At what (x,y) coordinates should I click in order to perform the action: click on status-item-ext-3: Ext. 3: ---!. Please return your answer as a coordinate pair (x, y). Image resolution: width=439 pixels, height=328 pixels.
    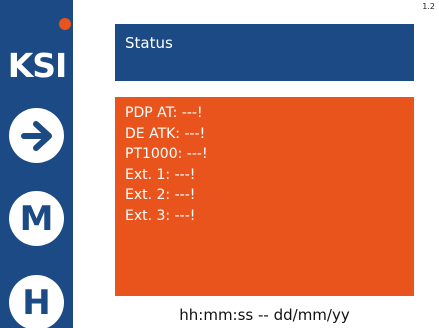
    Looking at the image, I should click on (160, 215).